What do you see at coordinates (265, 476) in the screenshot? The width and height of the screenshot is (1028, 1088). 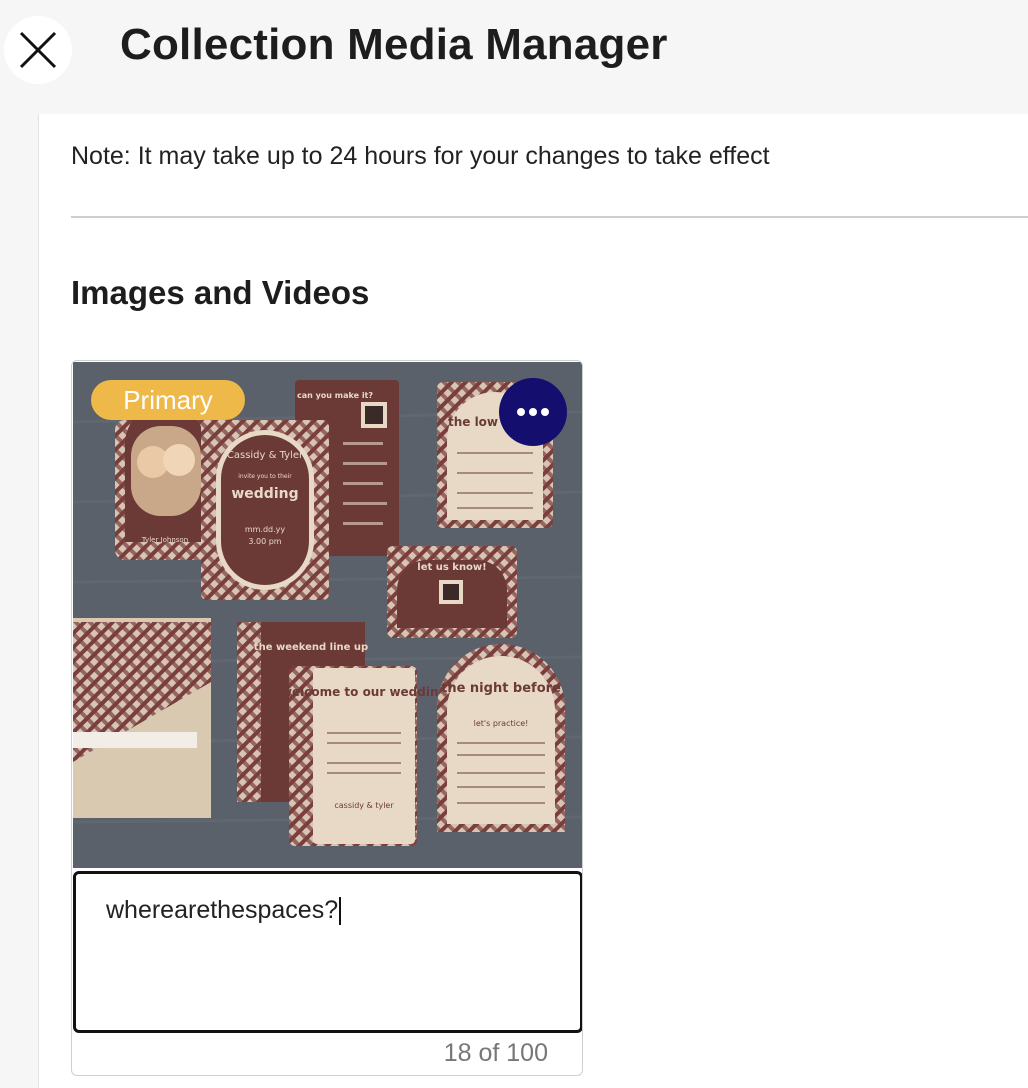 I see `invite-card-invite: invite you to their` at bounding box center [265, 476].